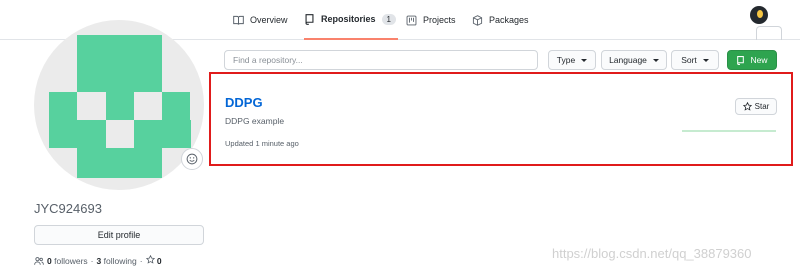  Describe the element at coordinates (509, 20) in the screenshot. I see `tab-packages-label: Packages` at that location.